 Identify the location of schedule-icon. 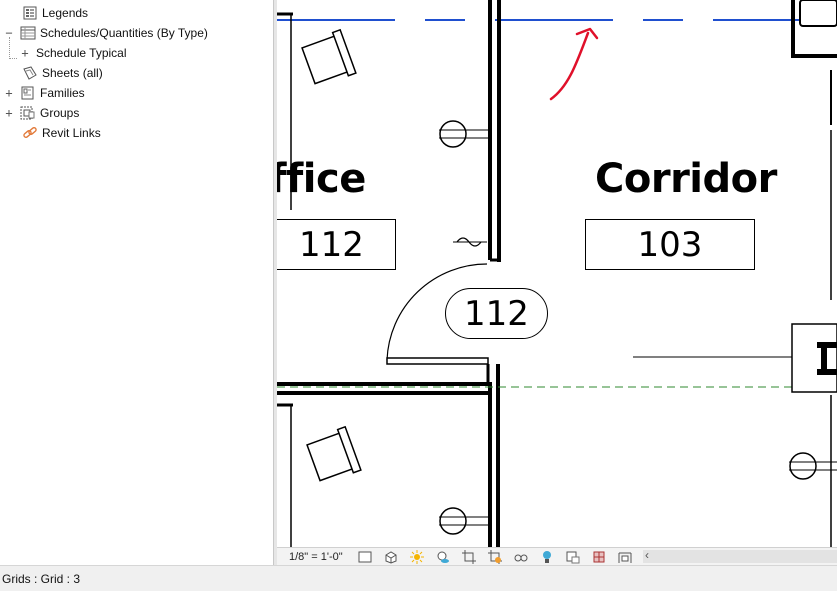
(28, 33).